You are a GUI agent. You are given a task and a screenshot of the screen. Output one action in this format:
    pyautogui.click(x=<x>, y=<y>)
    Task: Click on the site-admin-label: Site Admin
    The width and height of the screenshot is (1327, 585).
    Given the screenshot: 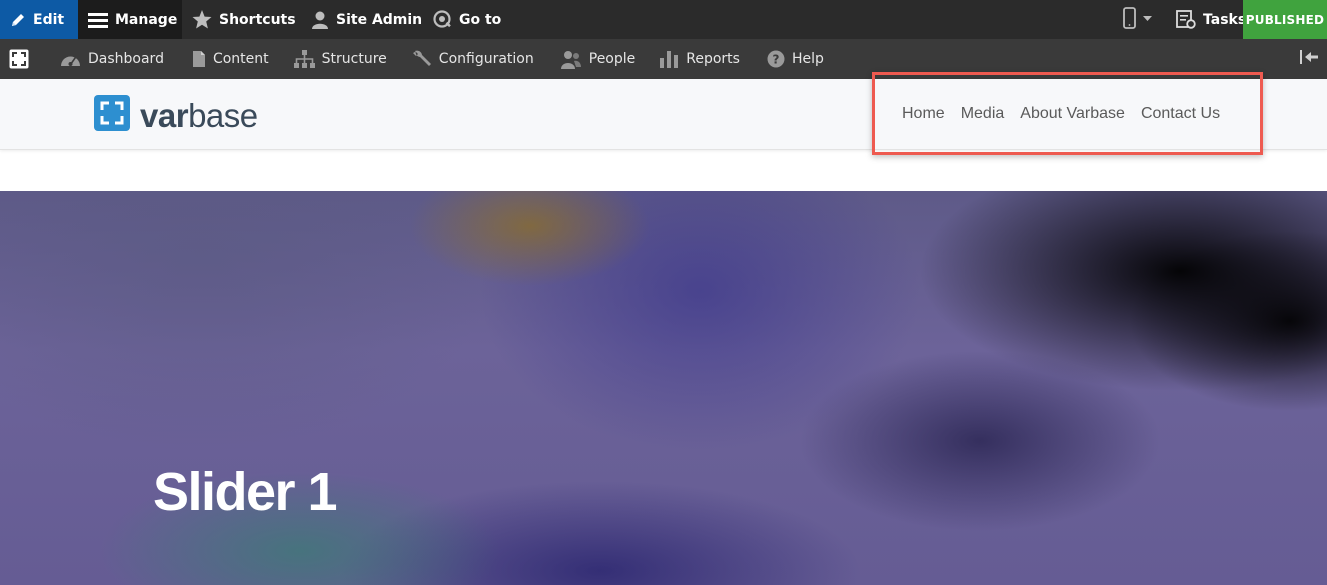 What is the action you would take?
    pyautogui.click(x=379, y=19)
    